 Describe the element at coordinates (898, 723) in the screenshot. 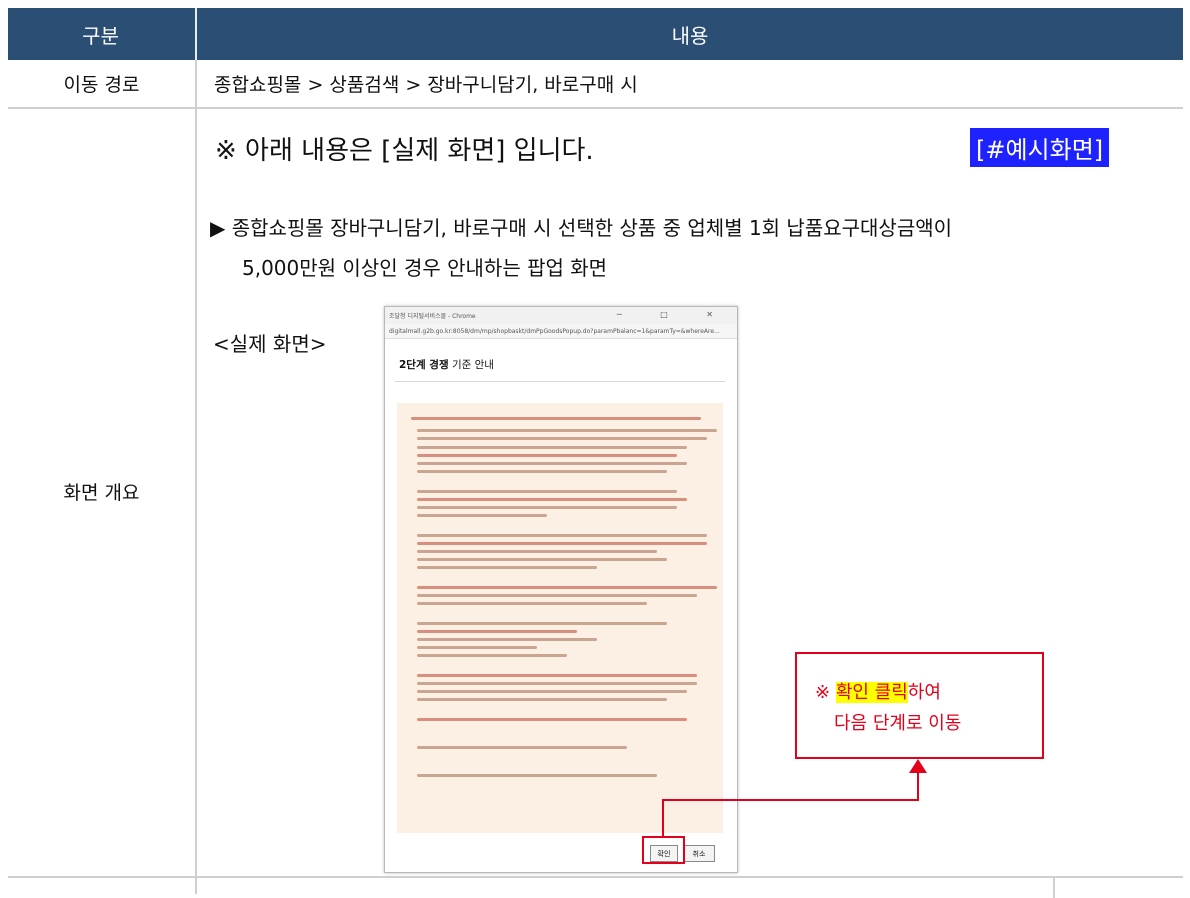

I see `callout-line-2: 다음 단계로 이동` at that location.